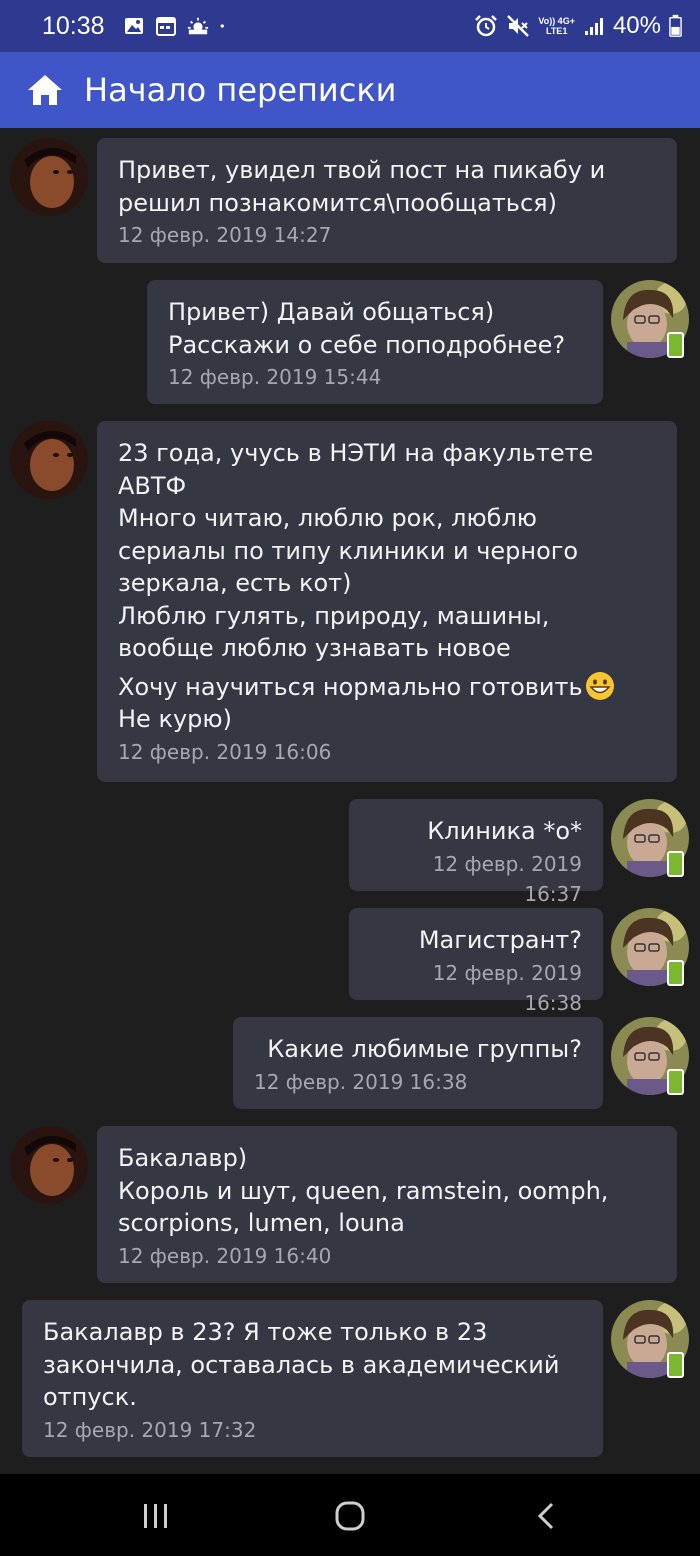 The height and width of the screenshot is (1556, 700). Describe the element at coordinates (150, 1429) in the screenshot. I see `message-timestamp: 12 февр. 2019 17:32` at that location.